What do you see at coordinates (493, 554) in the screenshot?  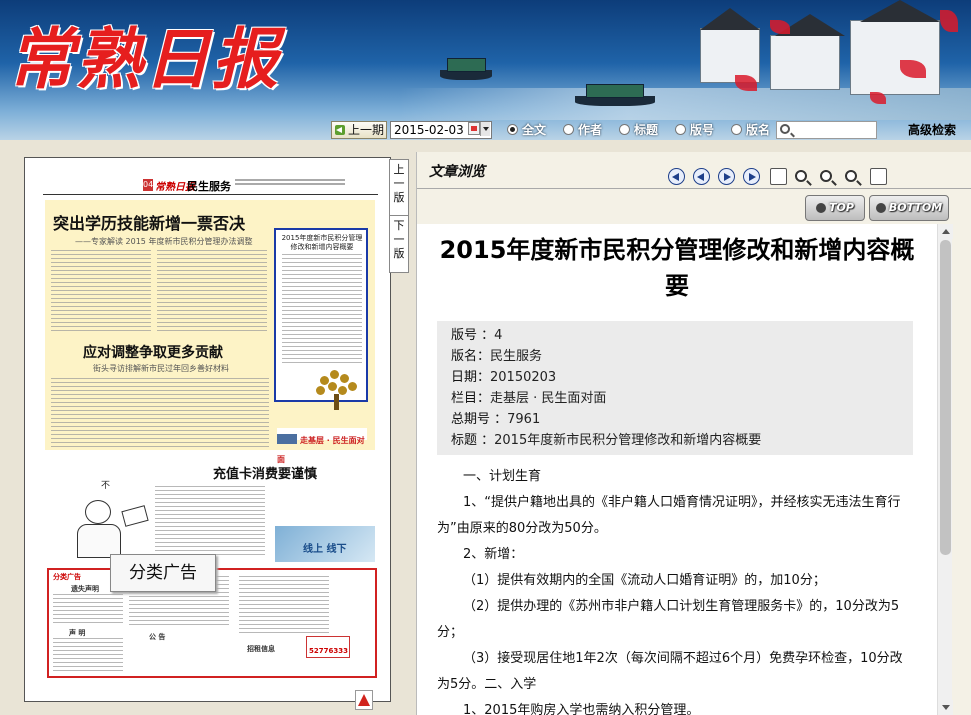 I see `paragraph: 2、新增：` at bounding box center [493, 554].